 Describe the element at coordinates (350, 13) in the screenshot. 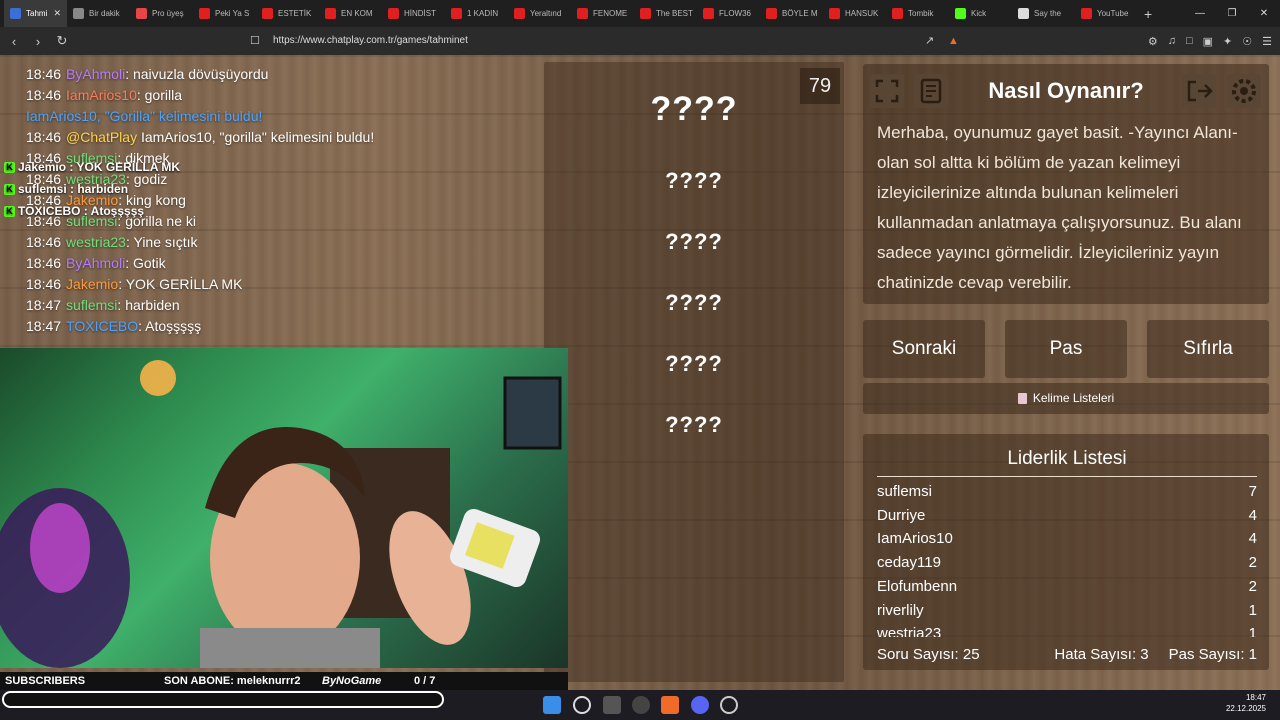

I see `browser-tab: EN KOM` at that location.